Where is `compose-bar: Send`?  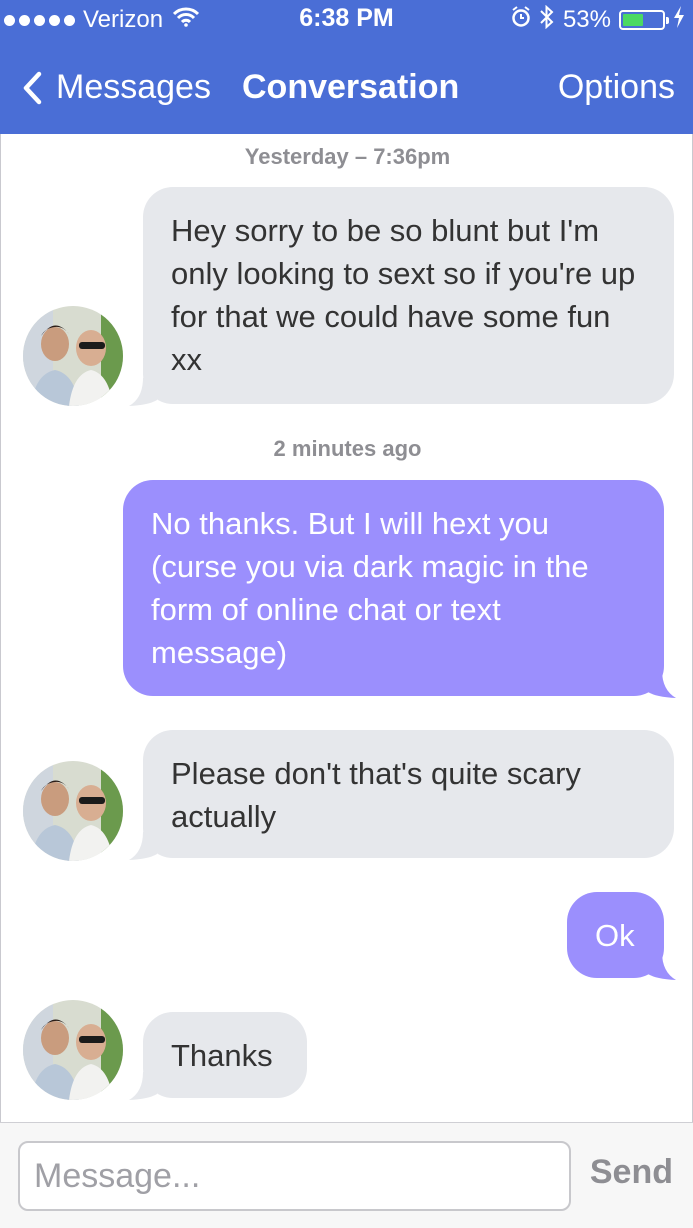 compose-bar: Send is located at coordinates (346, 1175).